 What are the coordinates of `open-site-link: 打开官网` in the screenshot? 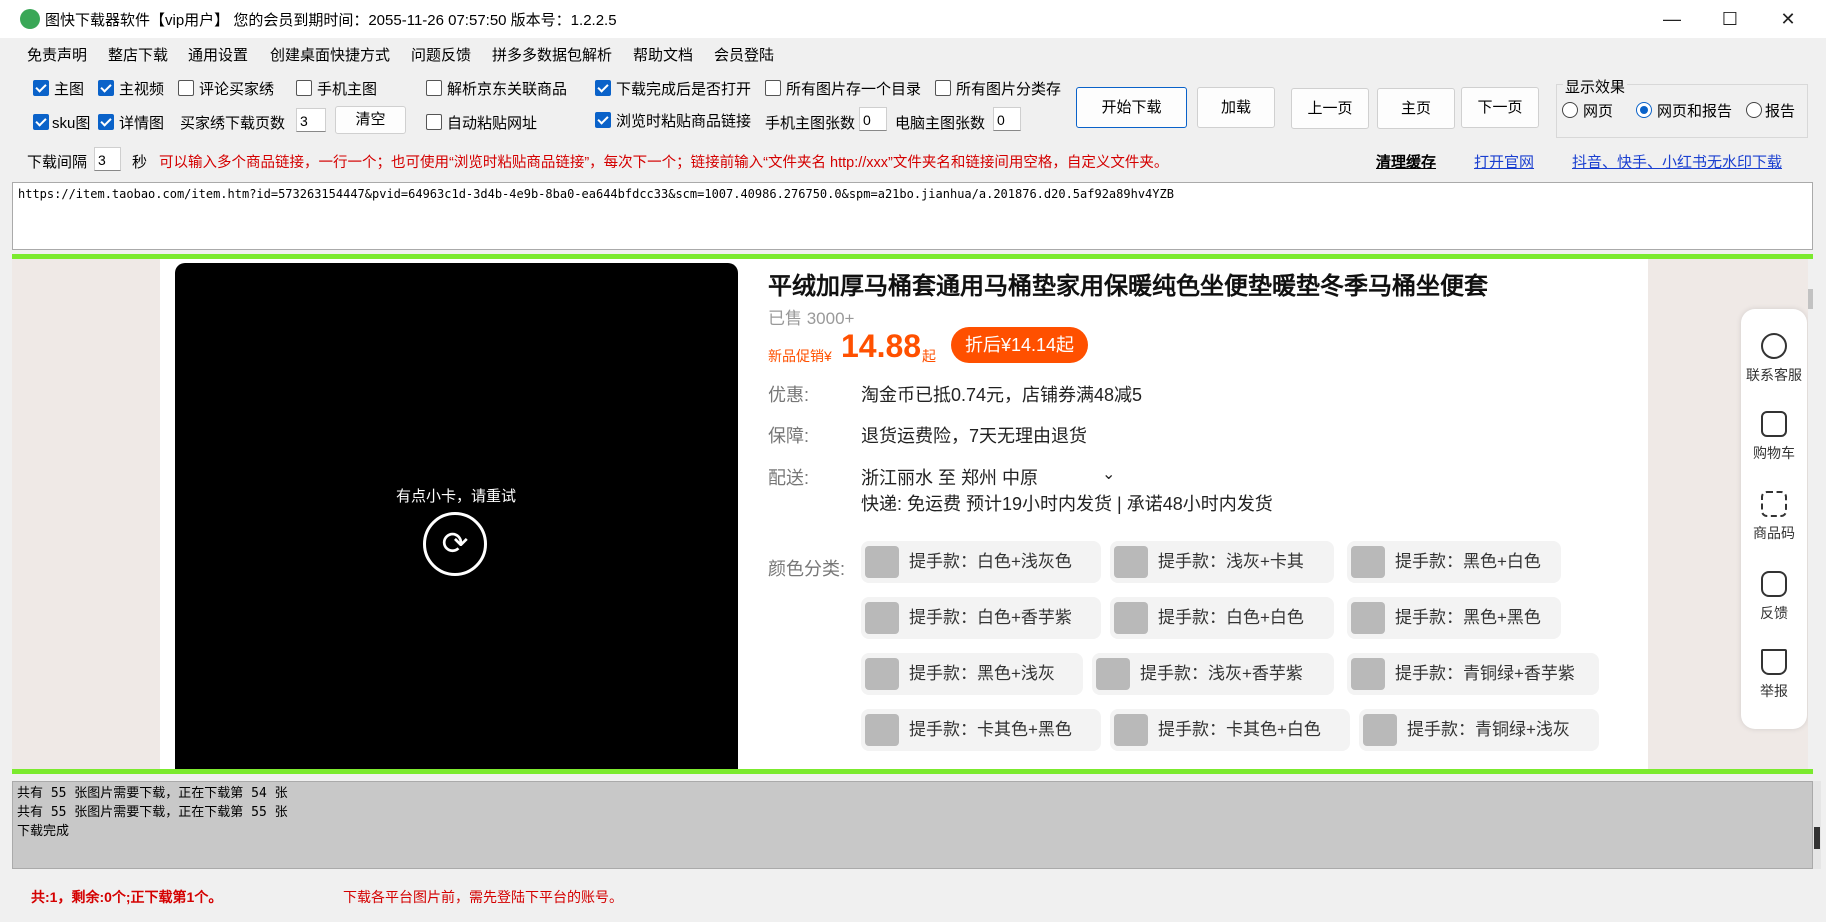 It's located at (1504, 161).